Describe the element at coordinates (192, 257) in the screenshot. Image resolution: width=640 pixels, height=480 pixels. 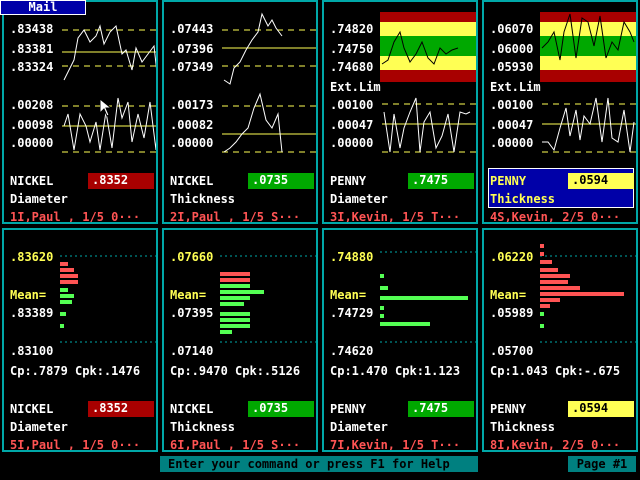
I see `hist-upper-limit-label: .07660` at that location.